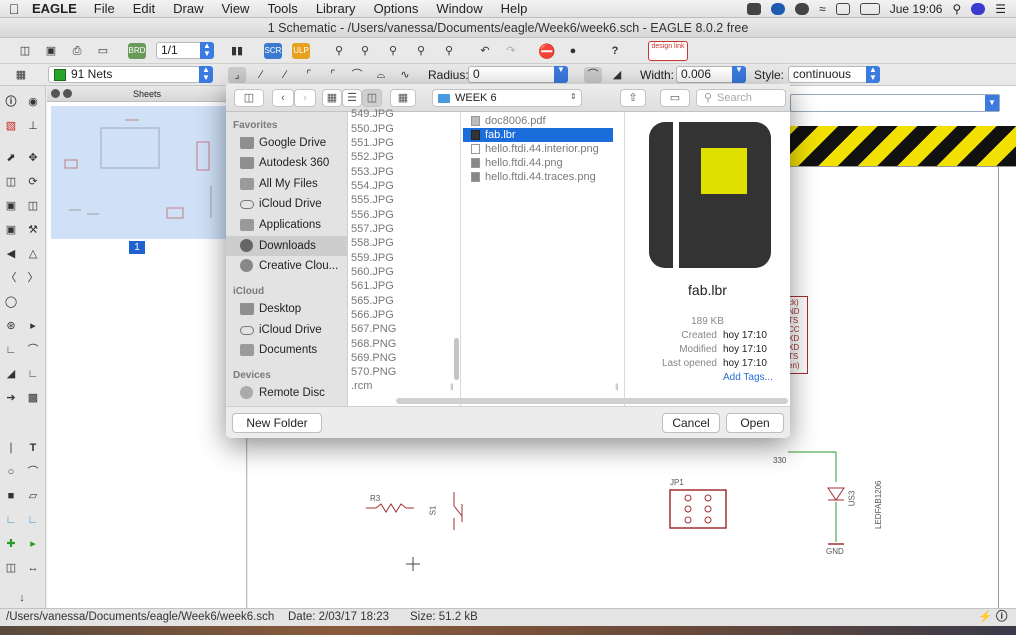 Image resolution: width=1016 pixels, height=635 pixels. What do you see at coordinates (286, 246) in the screenshot?
I see `sidebar-item-downloads: Downloads` at bounding box center [286, 246].